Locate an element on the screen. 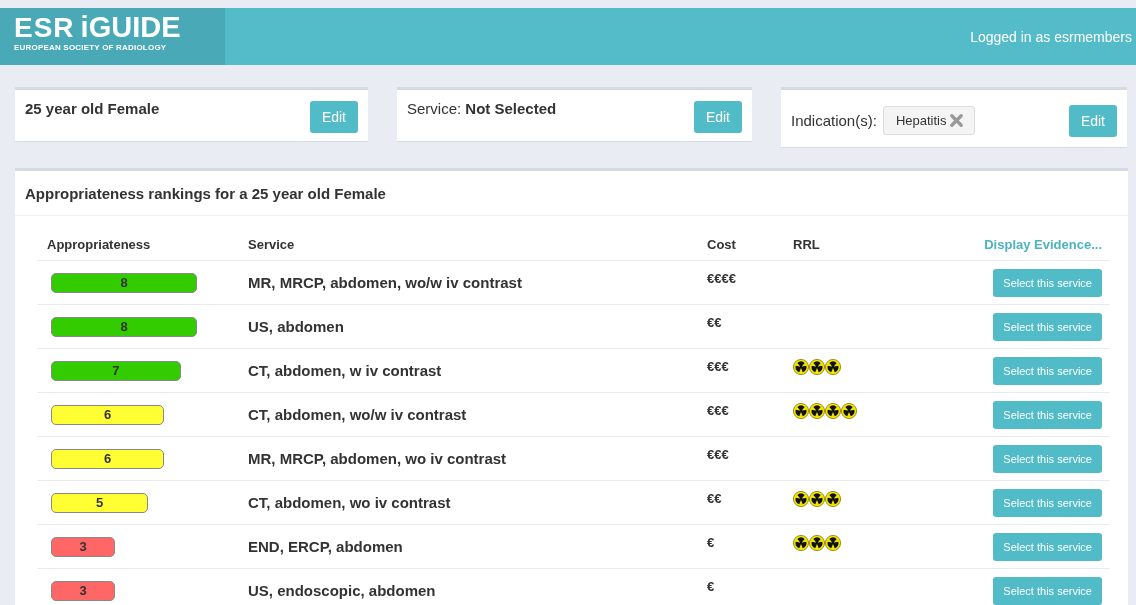 This screenshot has height=605, width=1136. logo: ESR iGUIDE EUROPEAN SOCIETY OF RADIOLOGY is located at coordinates (112, 36).